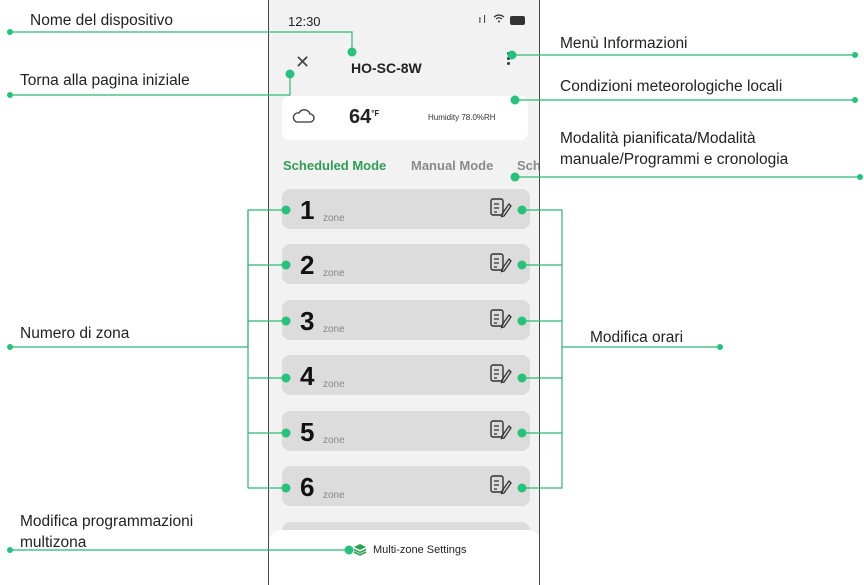 The height and width of the screenshot is (585, 864). What do you see at coordinates (671, 86) in the screenshot?
I see `annotation-weather: Condizioni meteorologiche locali` at bounding box center [671, 86].